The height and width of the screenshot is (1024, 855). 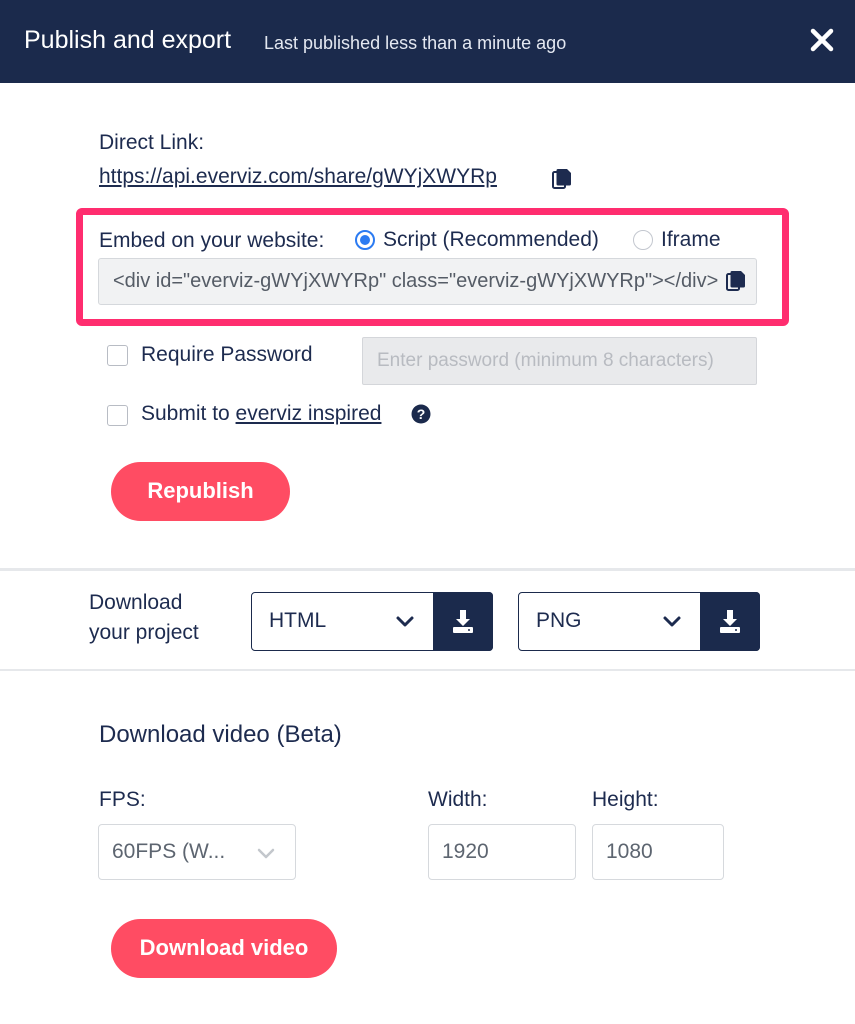 I want to click on modal-title: Publish and export, so click(x=128, y=40).